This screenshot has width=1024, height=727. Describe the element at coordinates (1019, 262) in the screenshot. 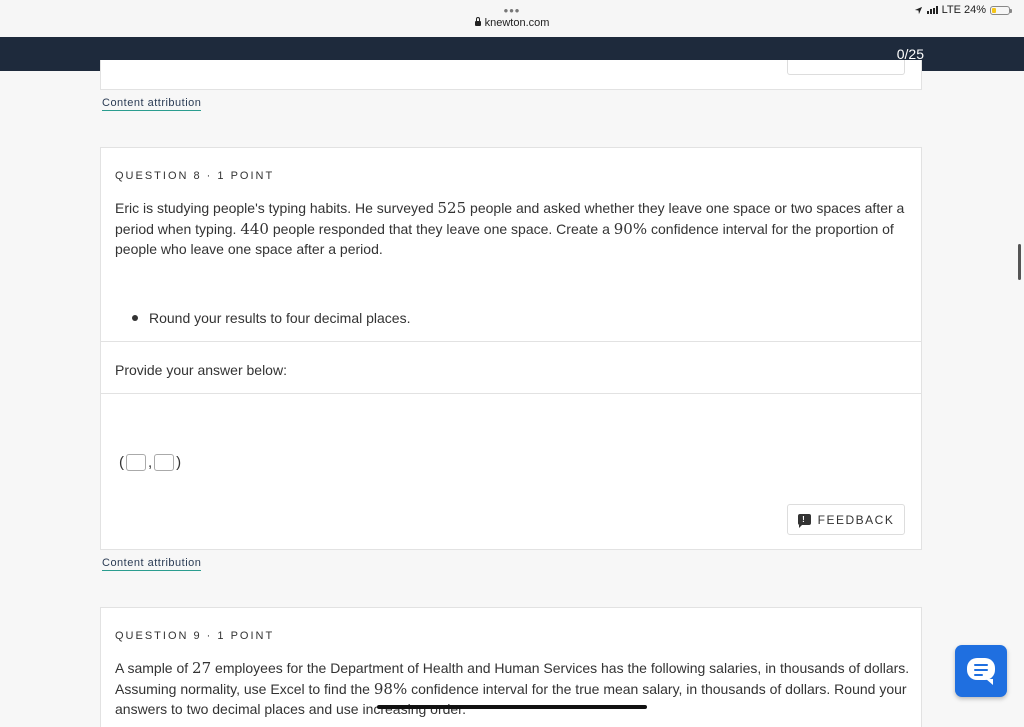

I see `page-scrollbar` at that location.